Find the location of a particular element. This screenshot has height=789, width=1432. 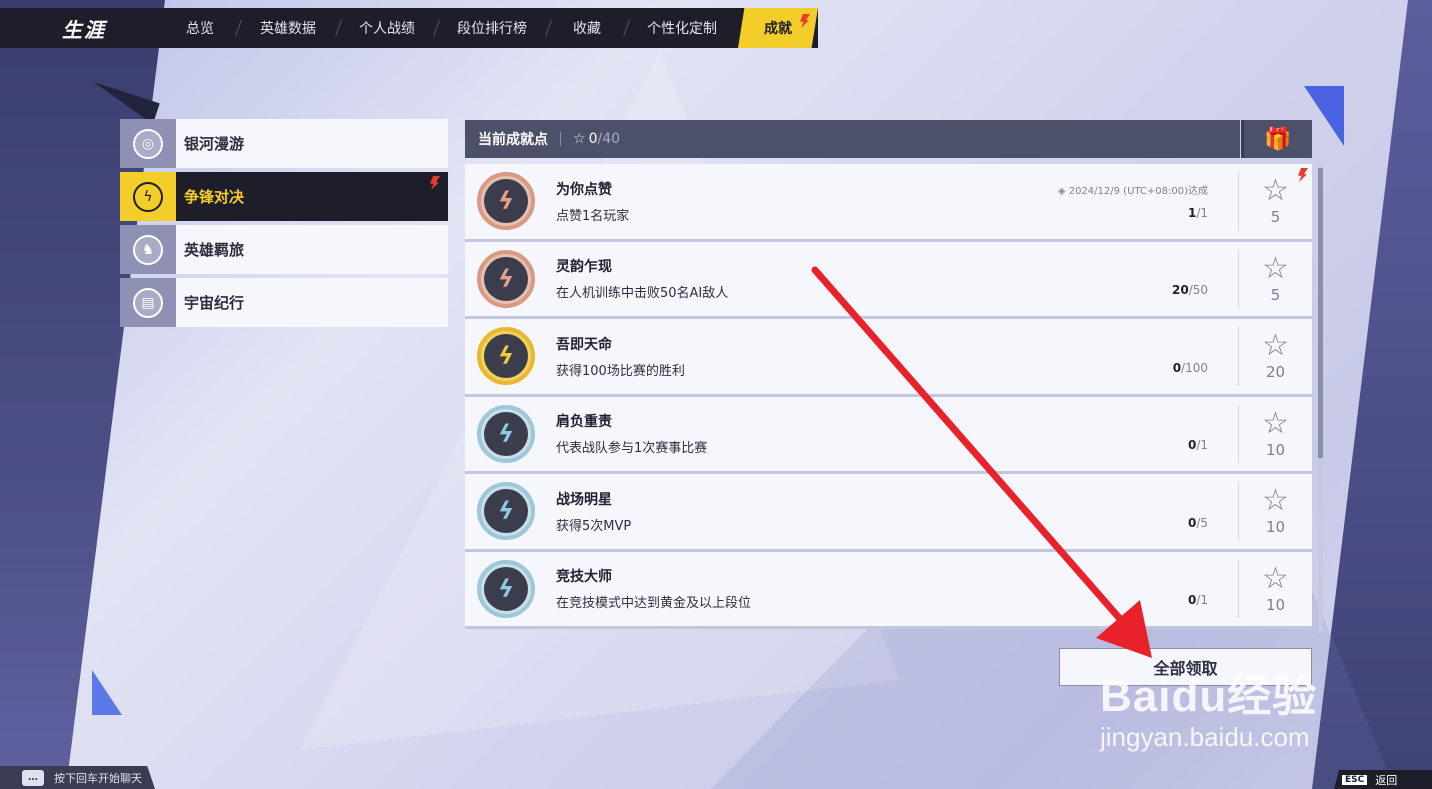

book-icon: ▤ is located at coordinates (148, 302).